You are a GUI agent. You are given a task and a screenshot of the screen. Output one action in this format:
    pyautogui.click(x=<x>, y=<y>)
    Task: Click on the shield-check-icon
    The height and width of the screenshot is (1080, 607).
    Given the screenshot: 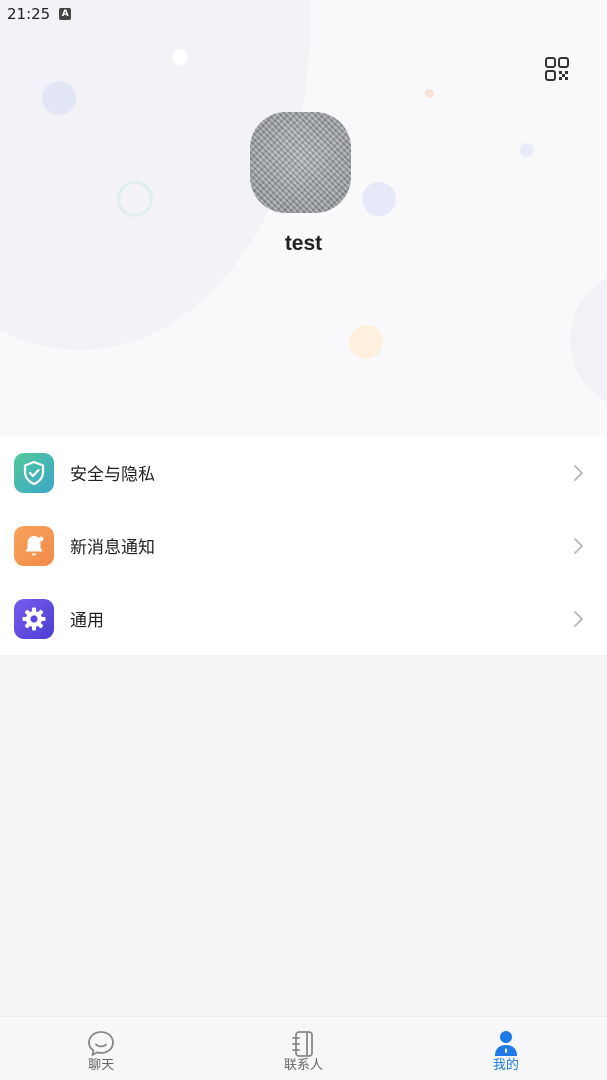 What is the action you would take?
    pyautogui.click(x=34, y=472)
    